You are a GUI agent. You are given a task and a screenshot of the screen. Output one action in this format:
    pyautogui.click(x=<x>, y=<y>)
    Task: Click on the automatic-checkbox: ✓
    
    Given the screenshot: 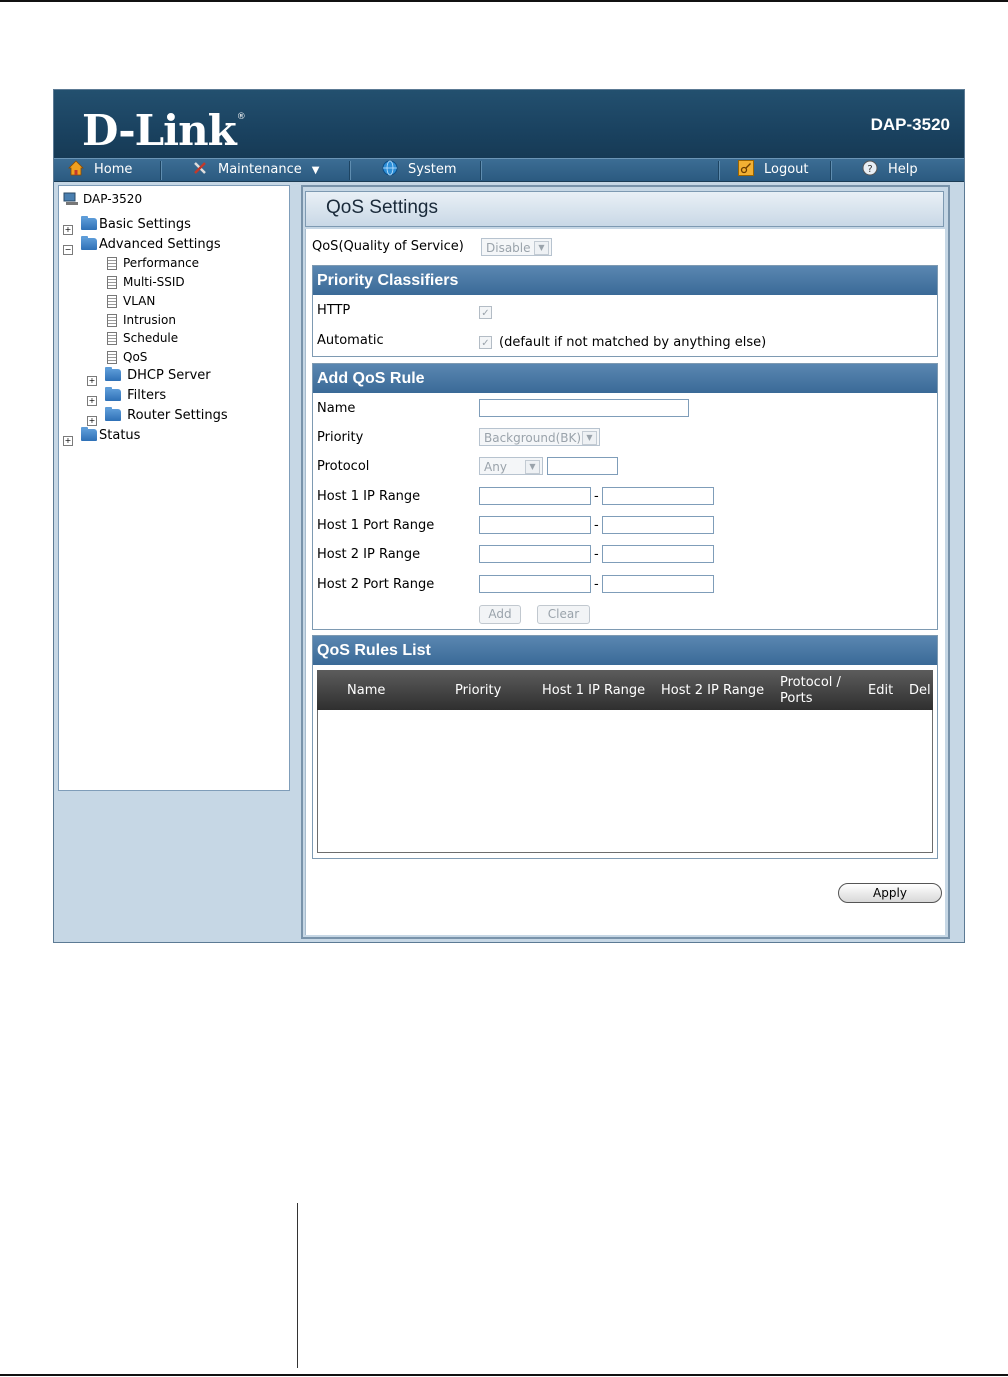 What is the action you would take?
    pyautogui.click(x=485, y=342)
    